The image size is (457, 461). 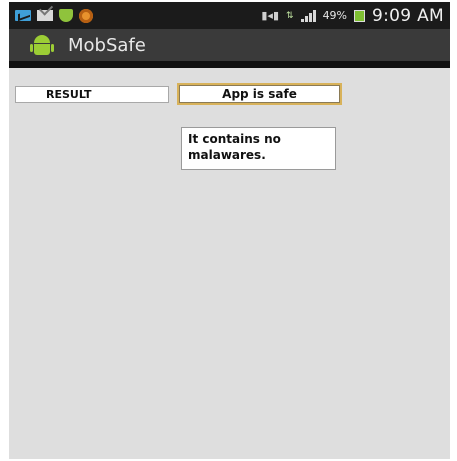 I want to click on action-bar: MobSafe, so click(x=229, y=45).